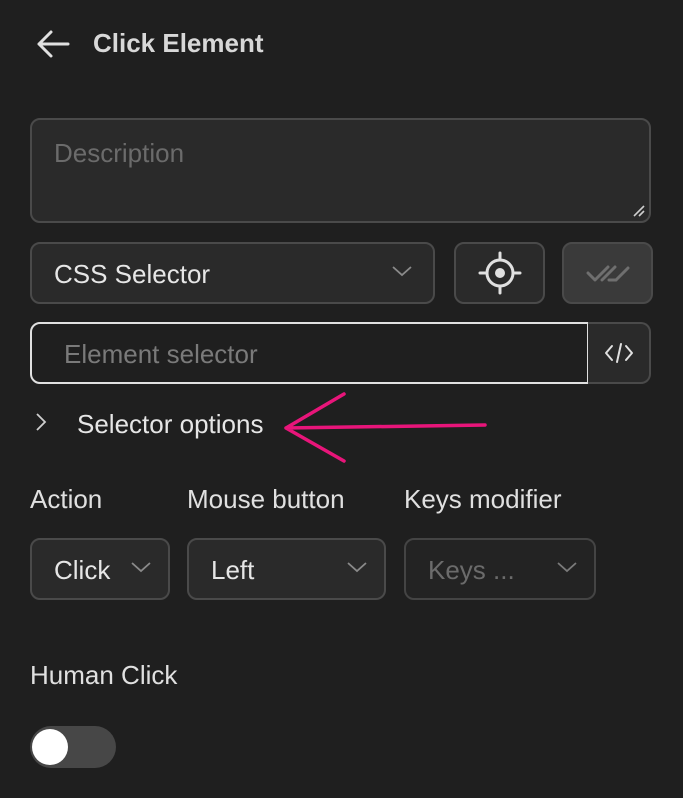  Describe the element at coordinates (233, 570) in the screenshot. I see `mouse-button-value: Left` at that location.